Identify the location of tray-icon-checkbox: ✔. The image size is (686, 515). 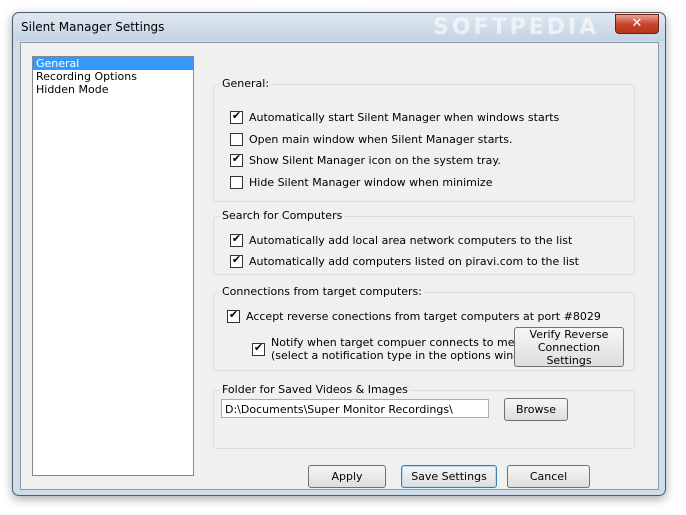
(236, 159).